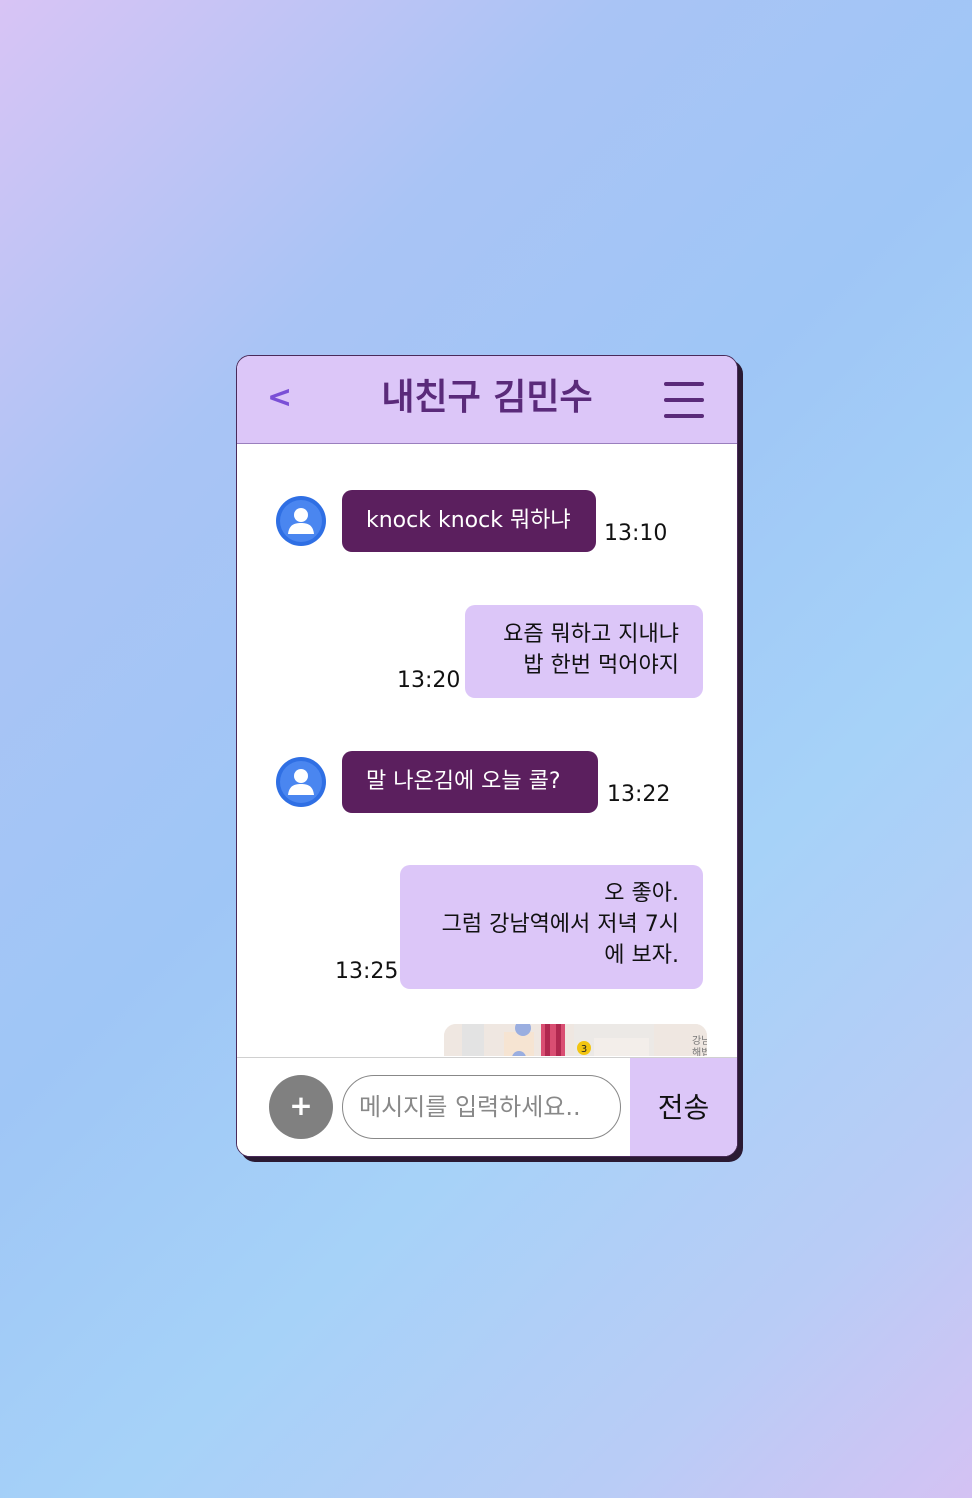 This screenshot has width=972, height=1498. What do you see at coordinates (584, 1049) in the screenshot?
I see `svg-text: 3` at bounding box center [584, 1049].